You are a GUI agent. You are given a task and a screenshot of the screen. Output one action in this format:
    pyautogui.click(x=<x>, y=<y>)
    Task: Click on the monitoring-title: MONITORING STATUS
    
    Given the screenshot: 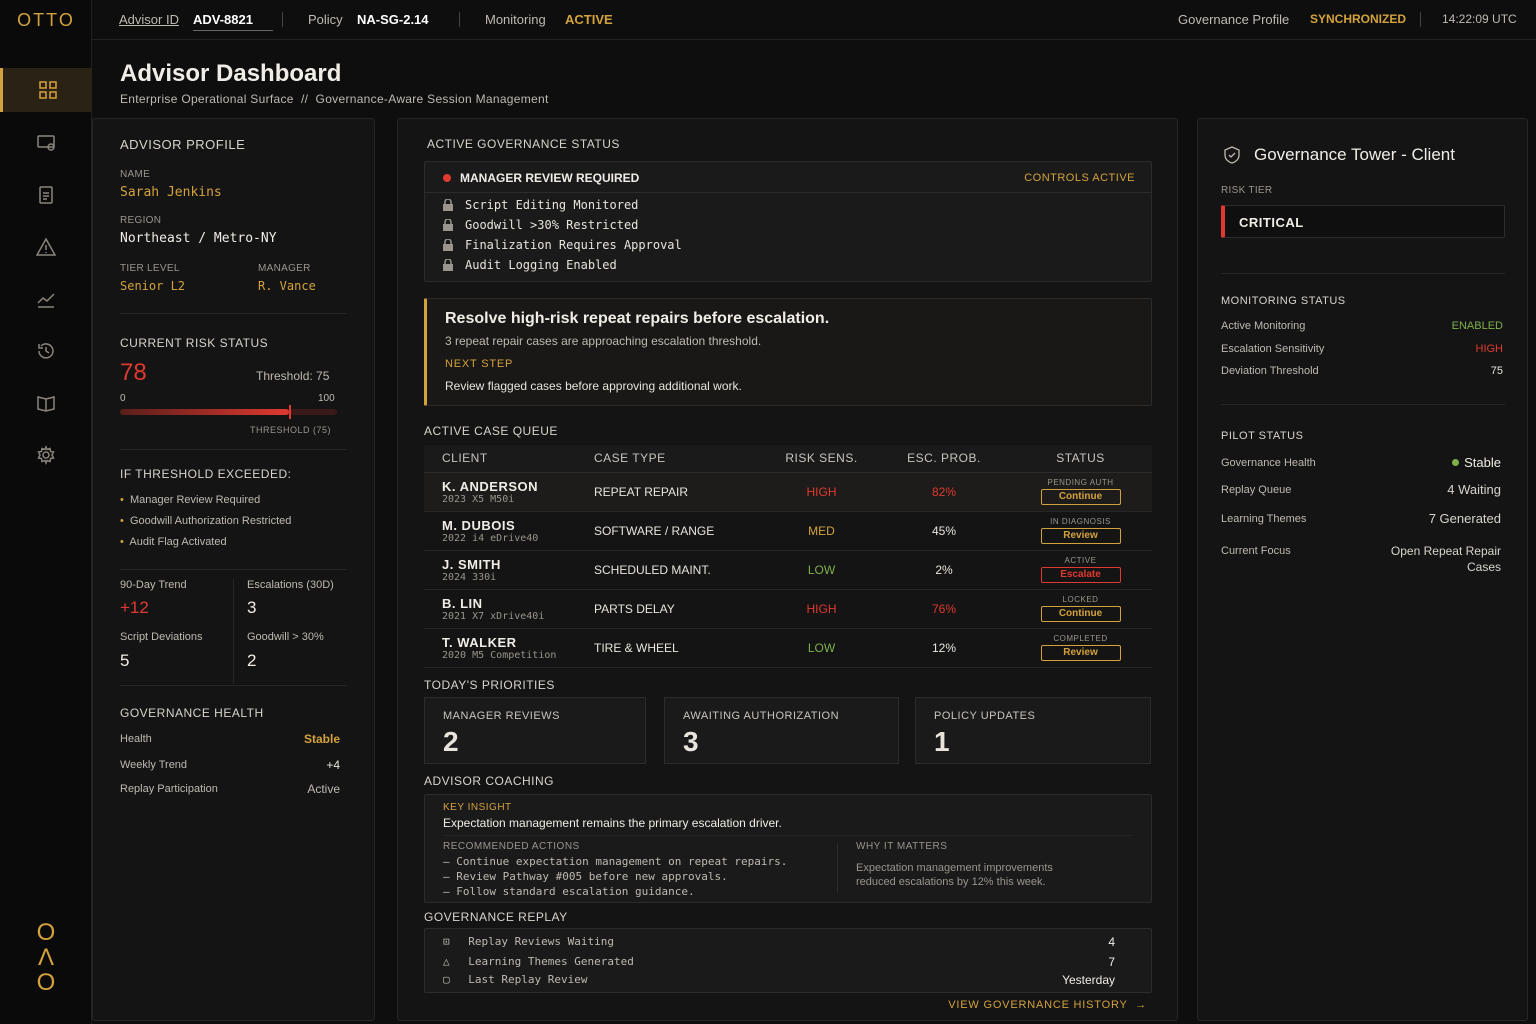 What is the action you would take?
    pyautogui.click(x=1283, y=301)
    